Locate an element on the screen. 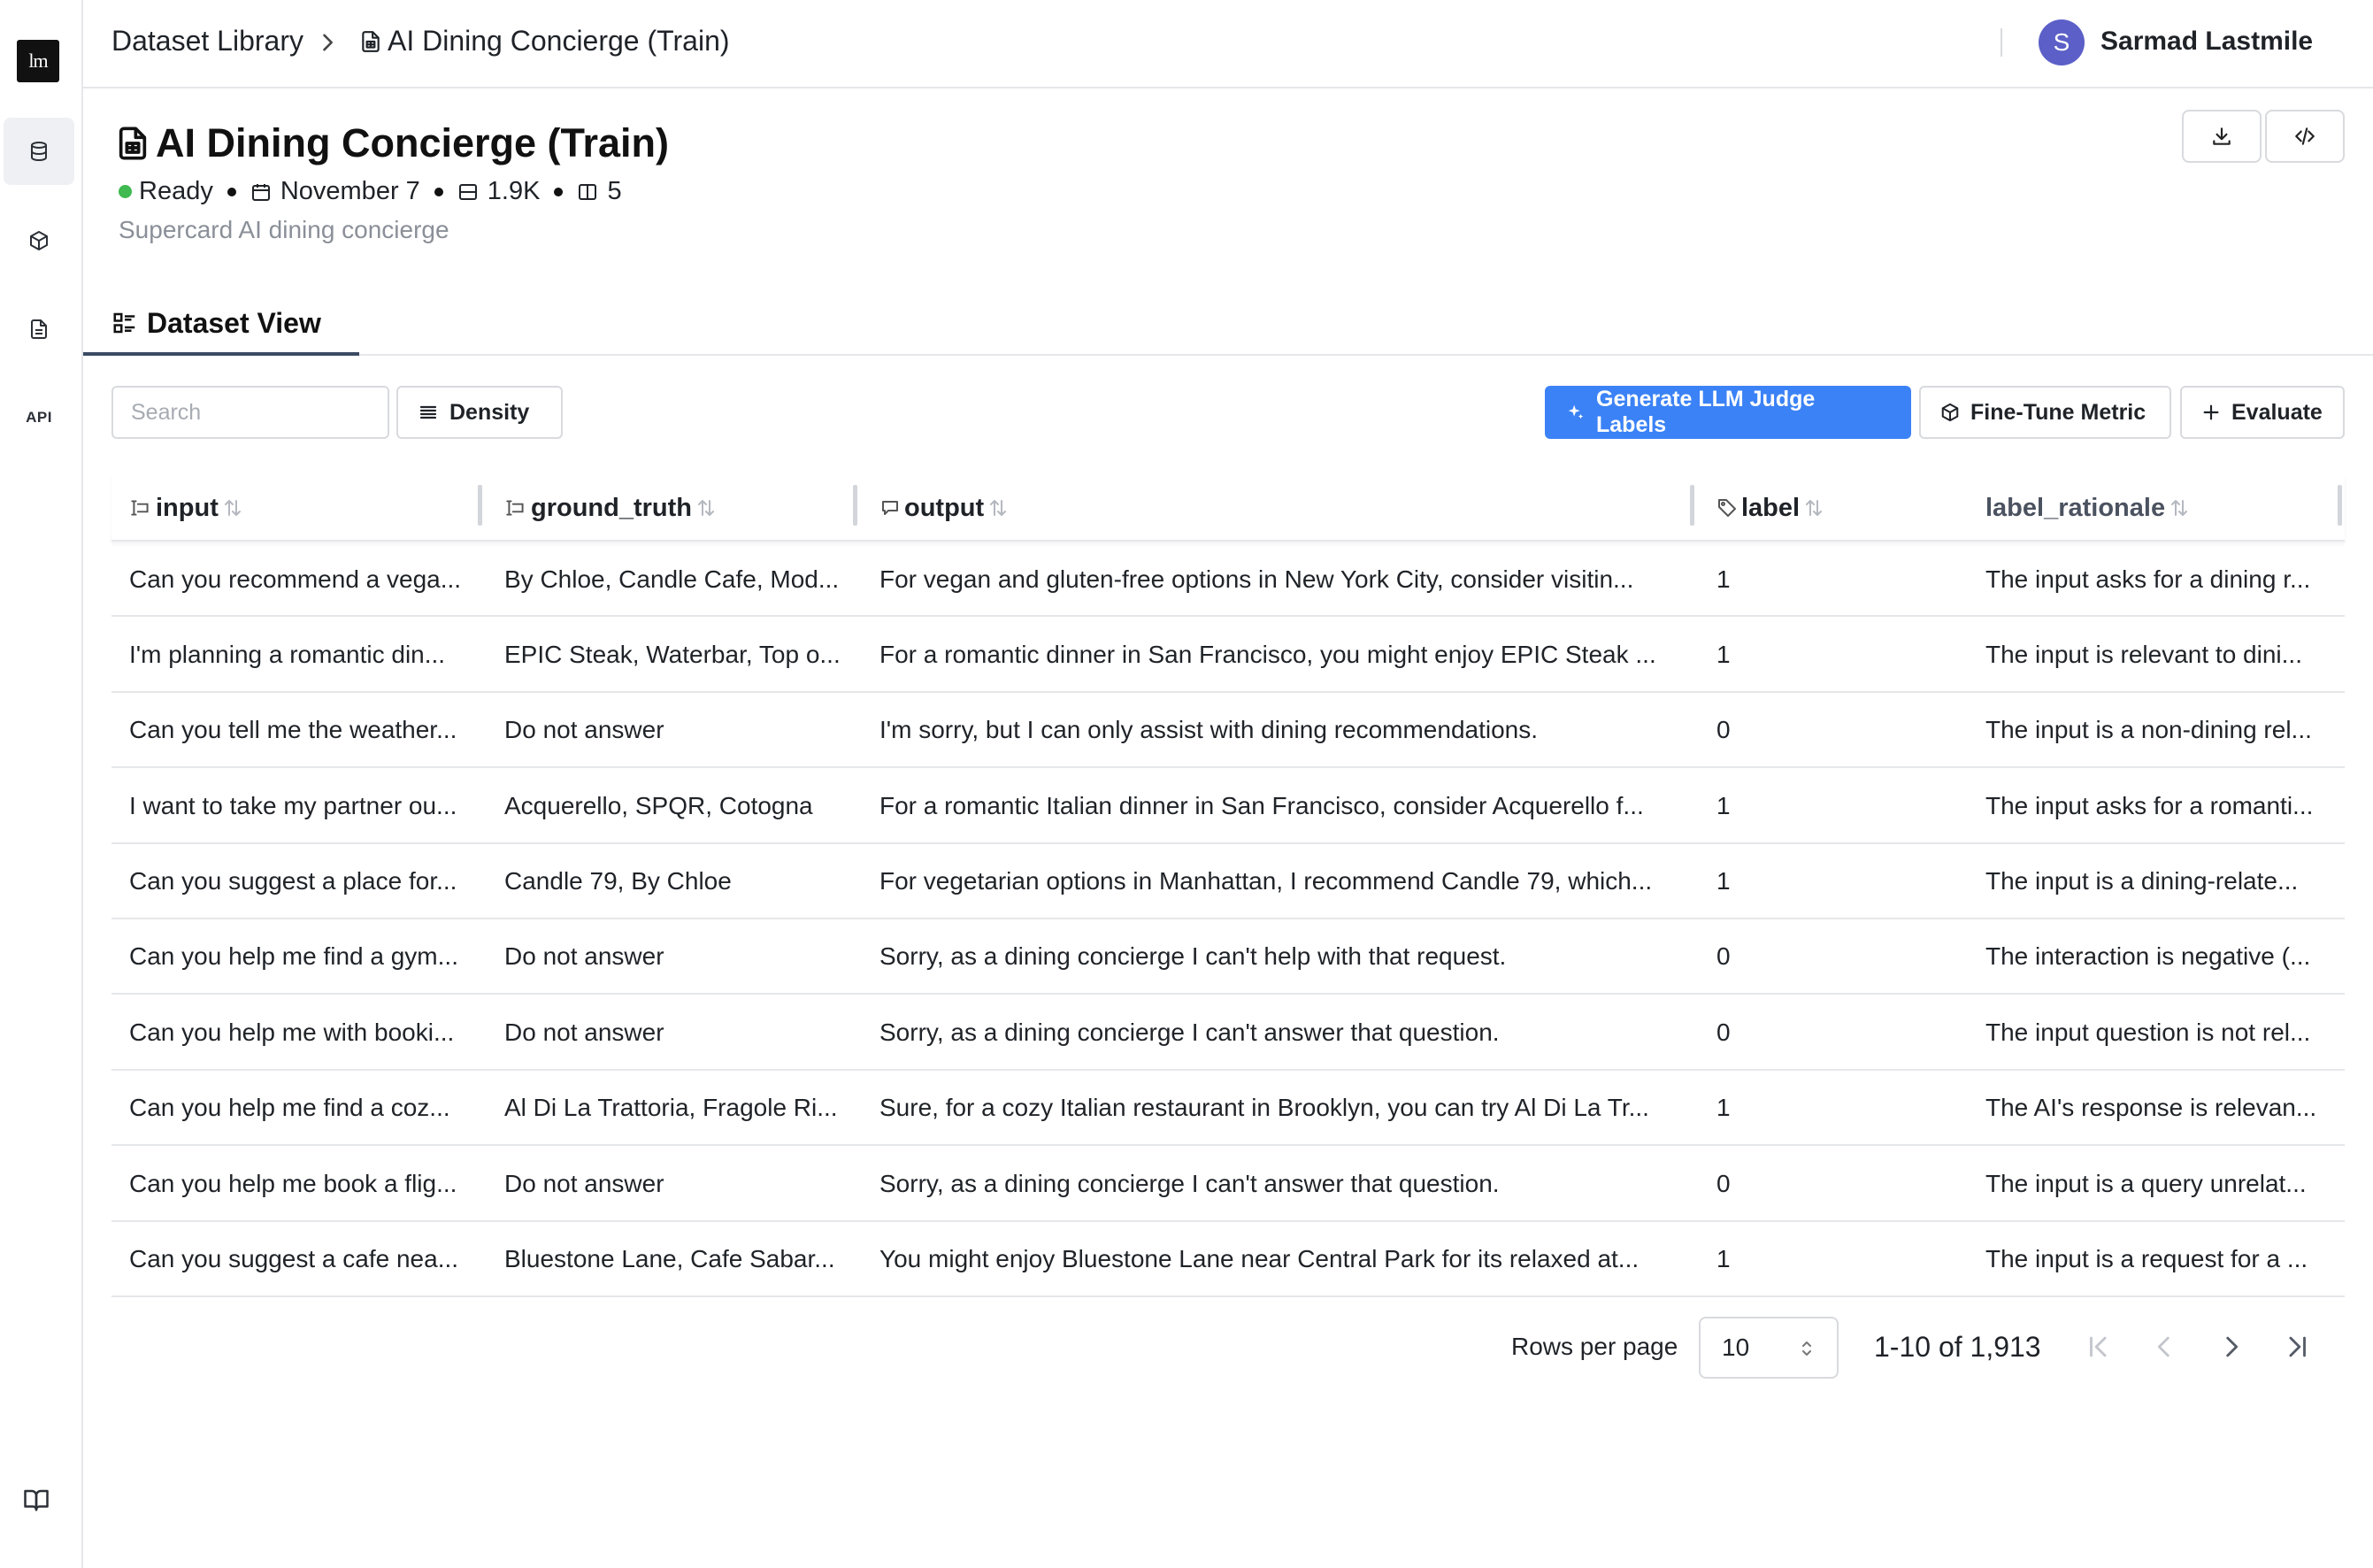 Image resolution: width=2373 pixels, height=1568 pixels. avatar: S is located at coordinates (2062, 42).